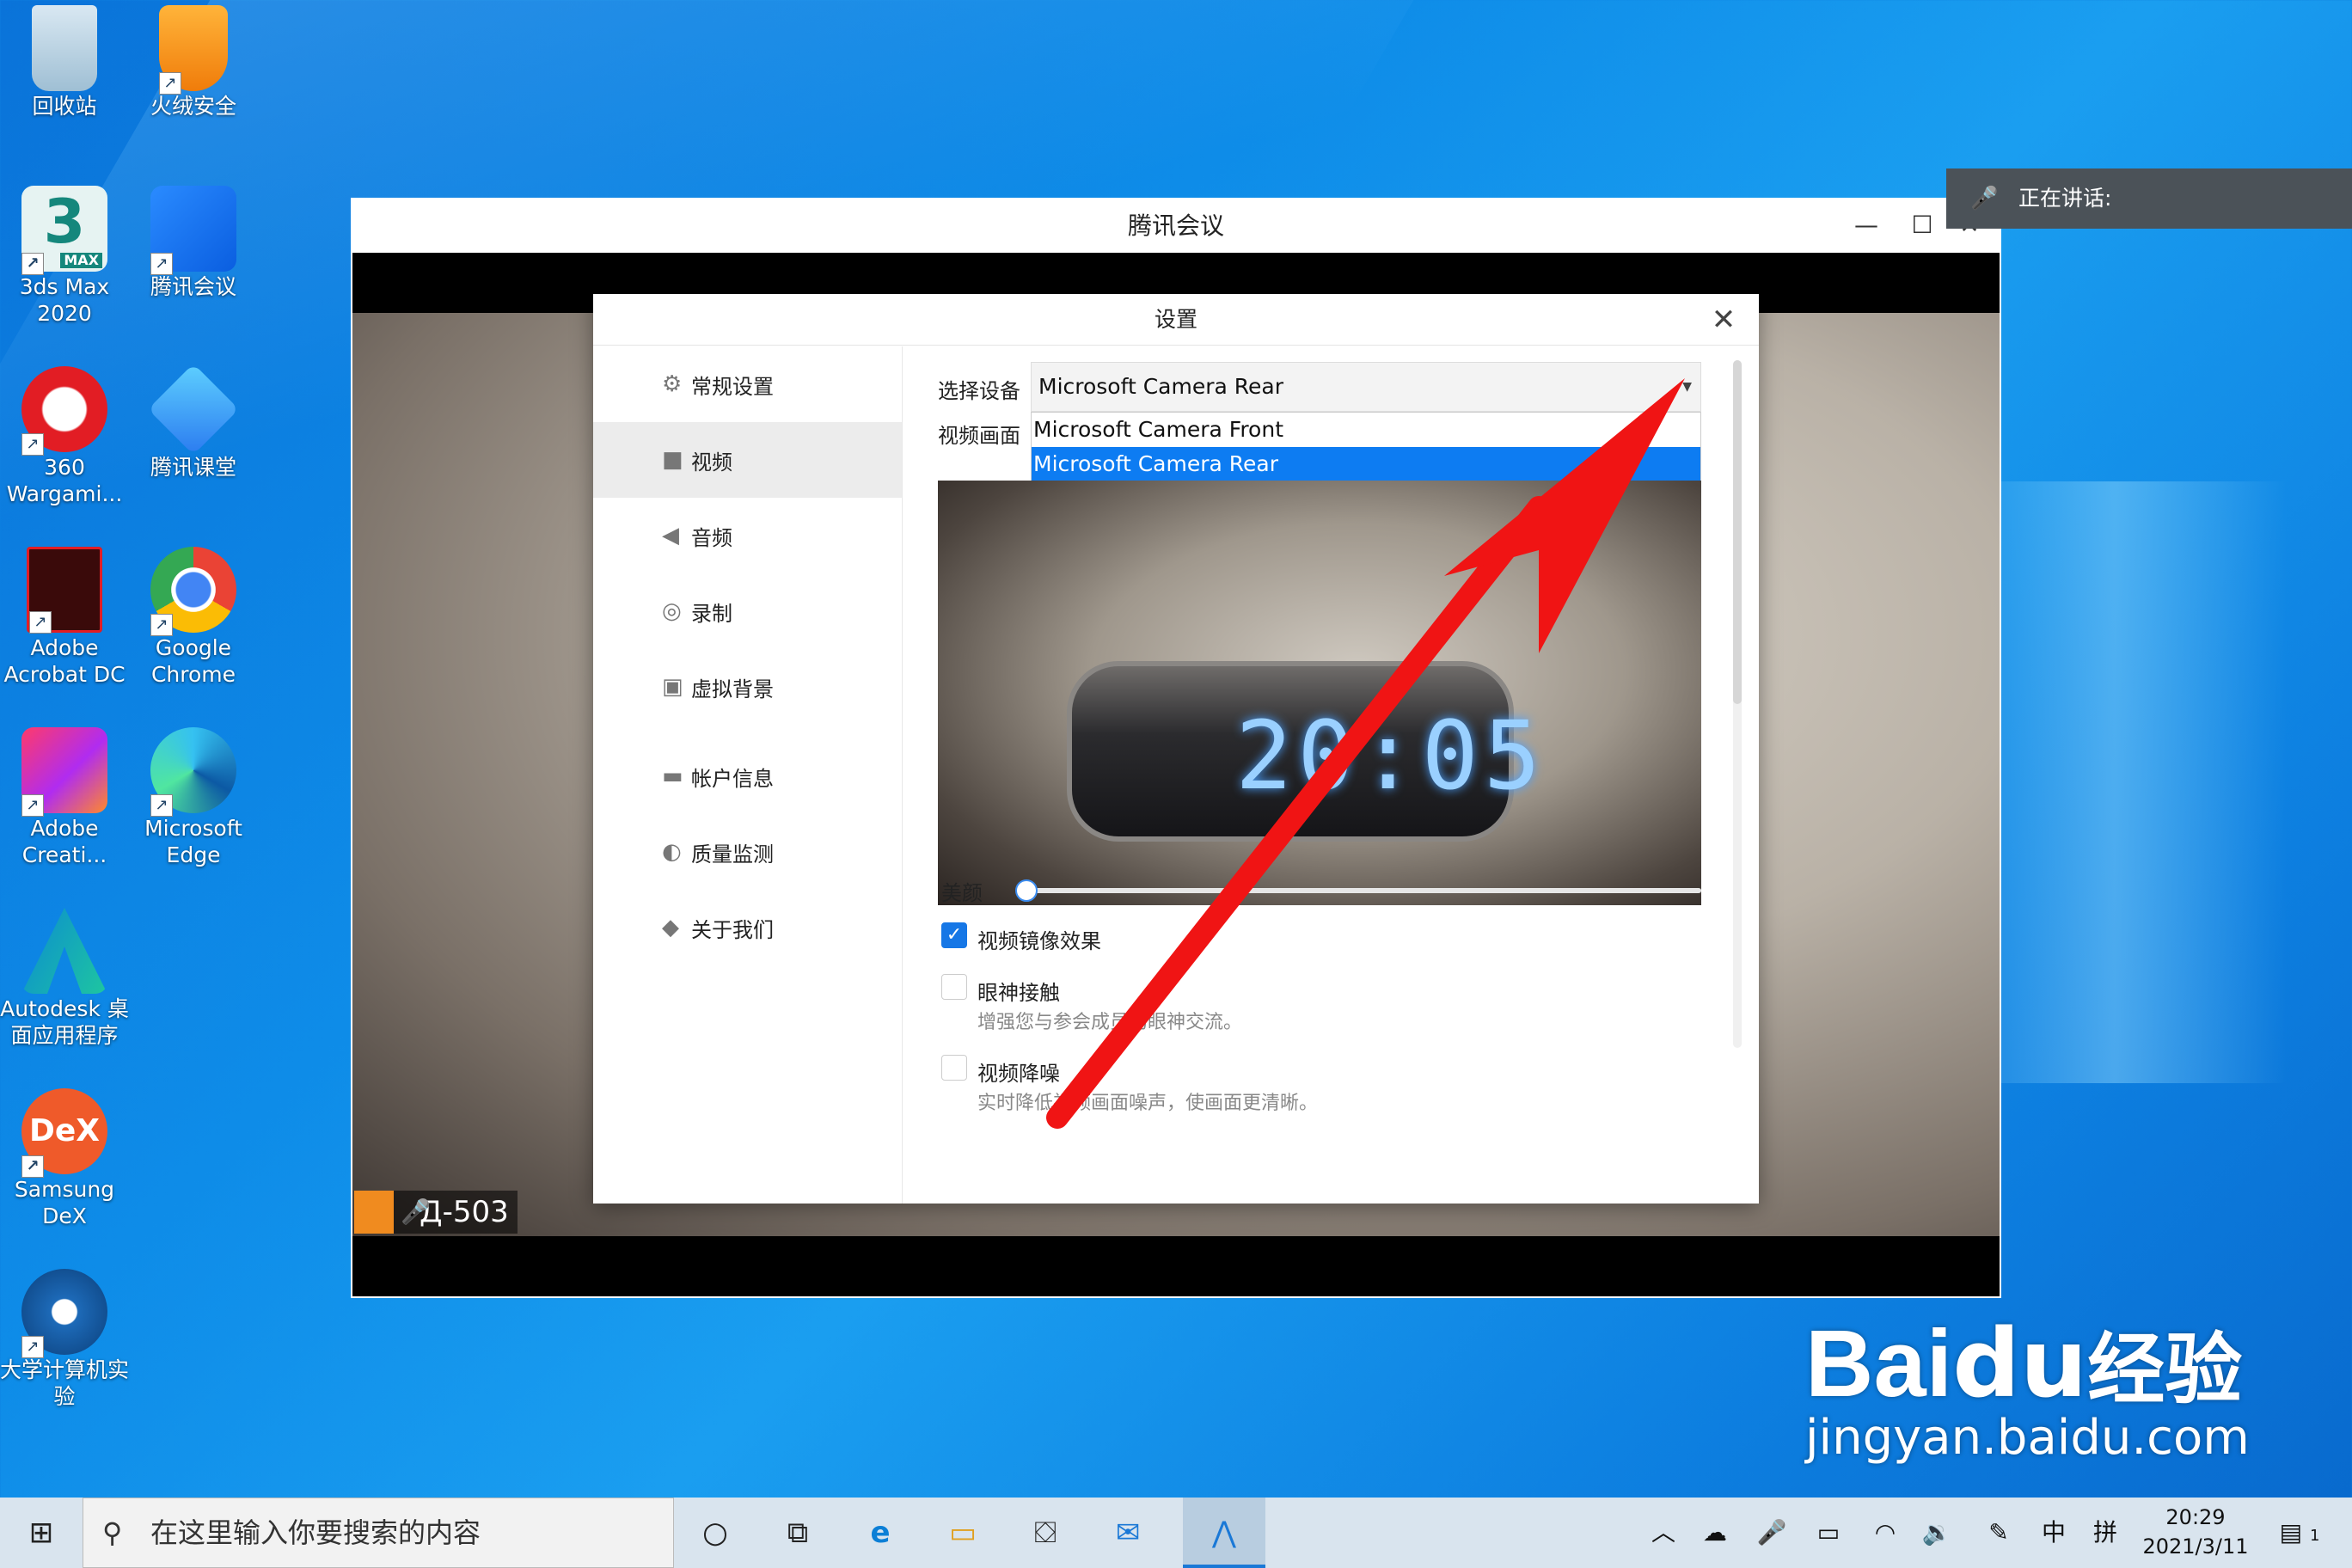  Describe the element at coordinates (315, 1532) in the screenshot. I see `search-placeholder: 在这里输入你要搜索的内容` at that location.